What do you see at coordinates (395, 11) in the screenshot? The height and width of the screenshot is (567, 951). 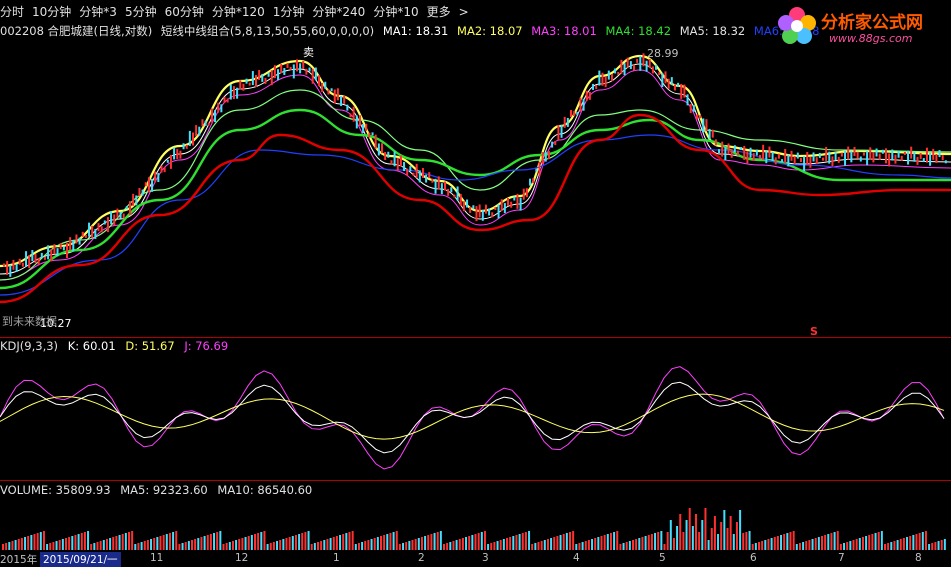 I see `period-tab-min10: 分钟*10` at bounding box center [395, 11].